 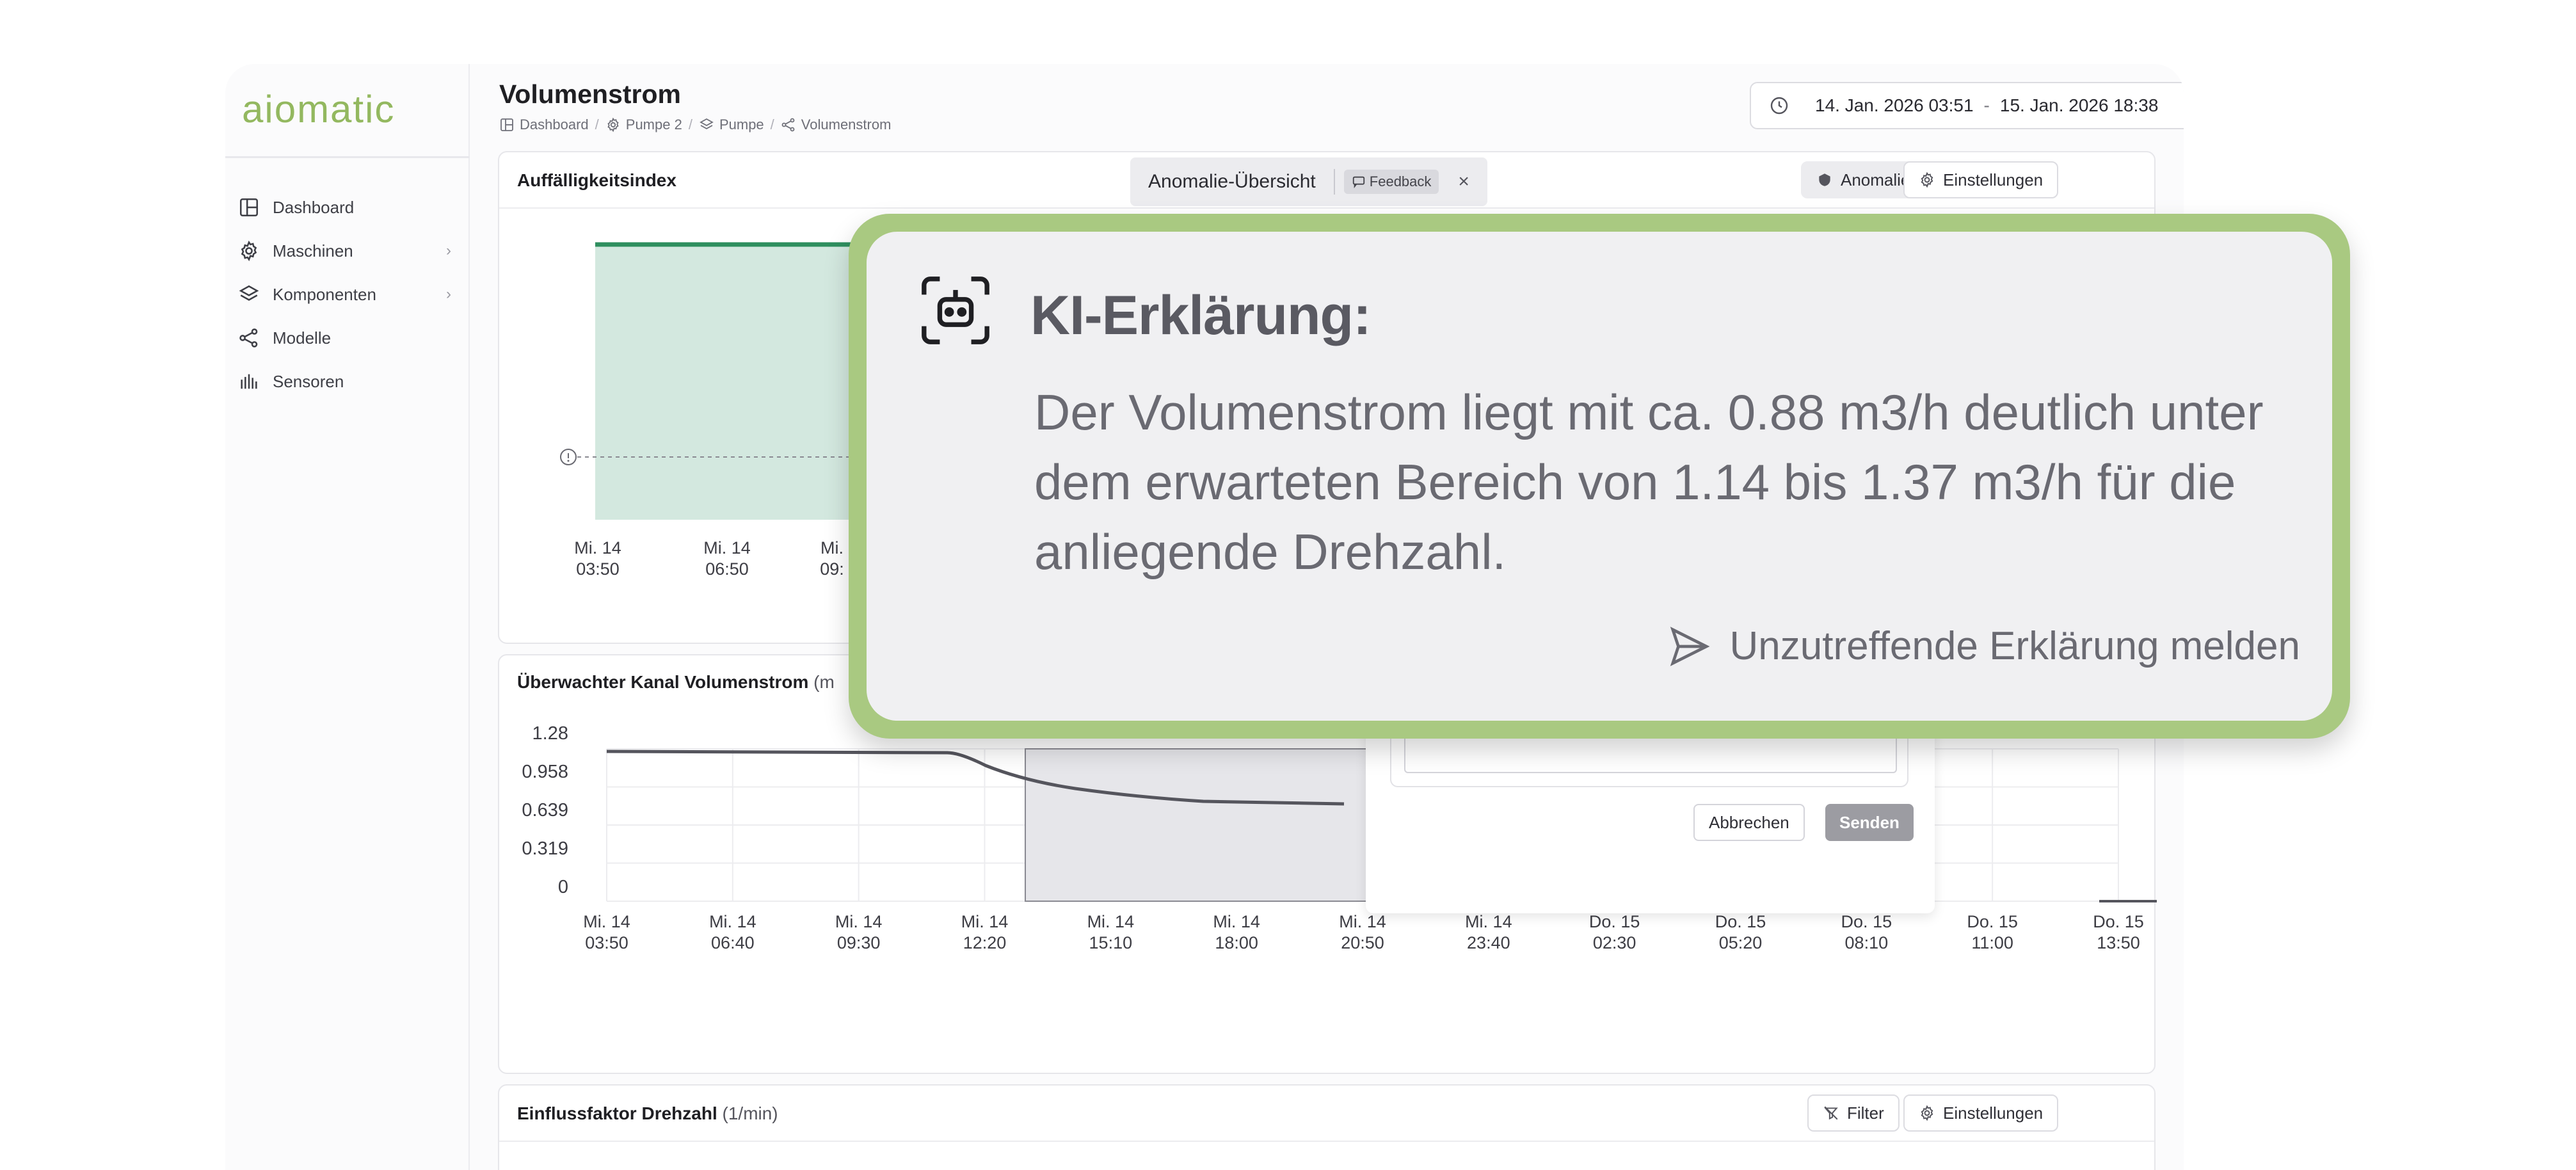 What do you see at coordinates (1463, 182) in the screenshot?
I see `close-icon: ×` at bounding box center [1463, 182].